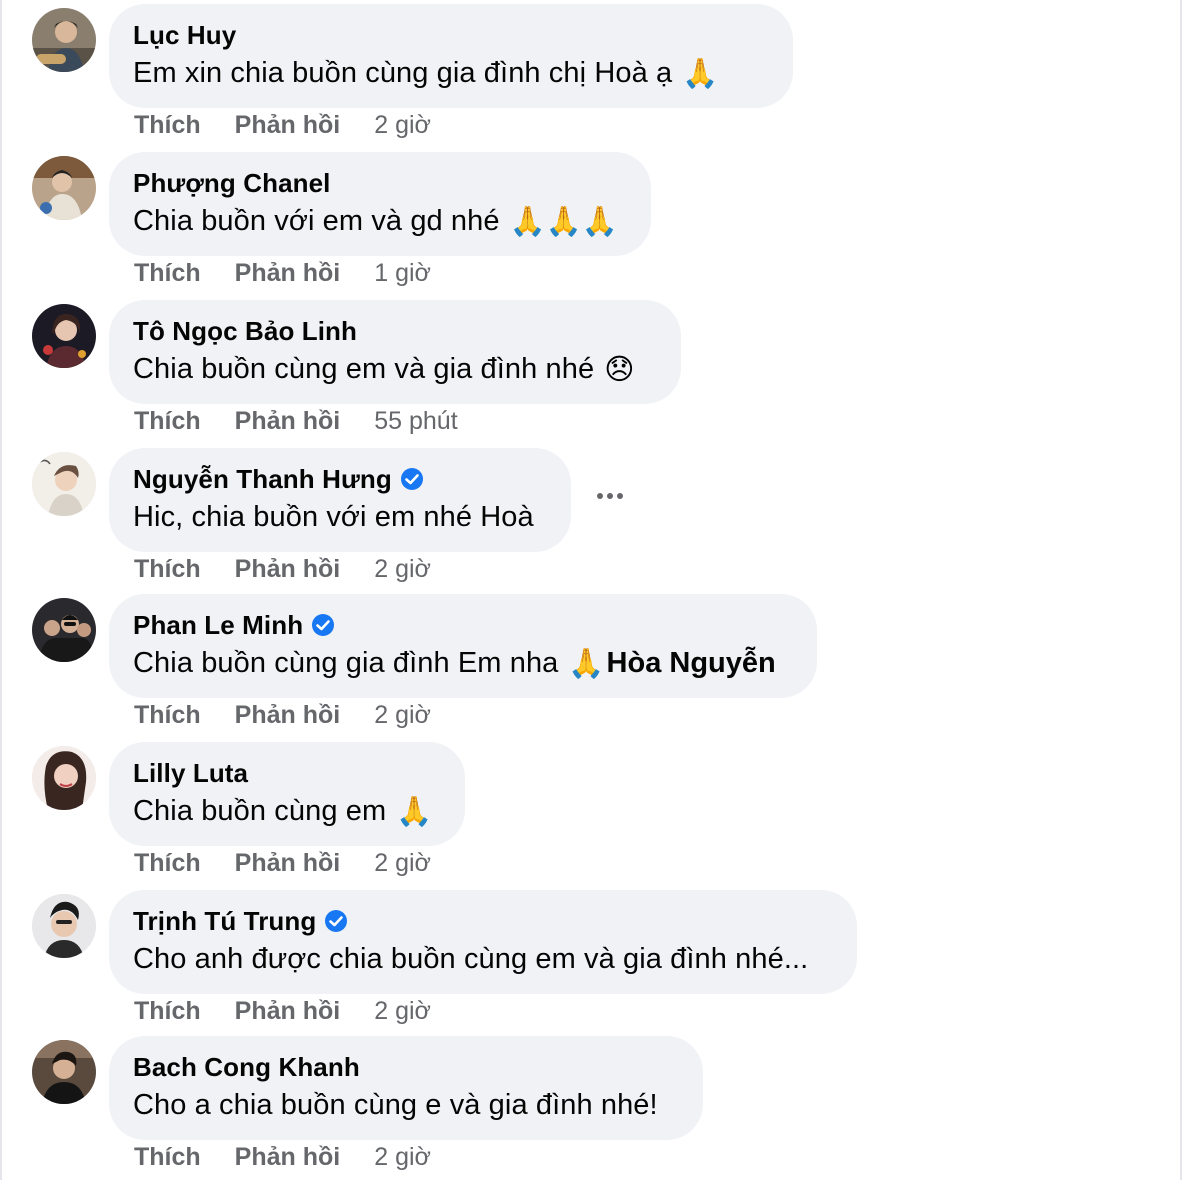 This screenshot has height=1184, width=1186. What do you see at coordinates (619, 369) in the screenshot?
I see `sad-face-emoji: 😞` at bounding box center [619, 369].